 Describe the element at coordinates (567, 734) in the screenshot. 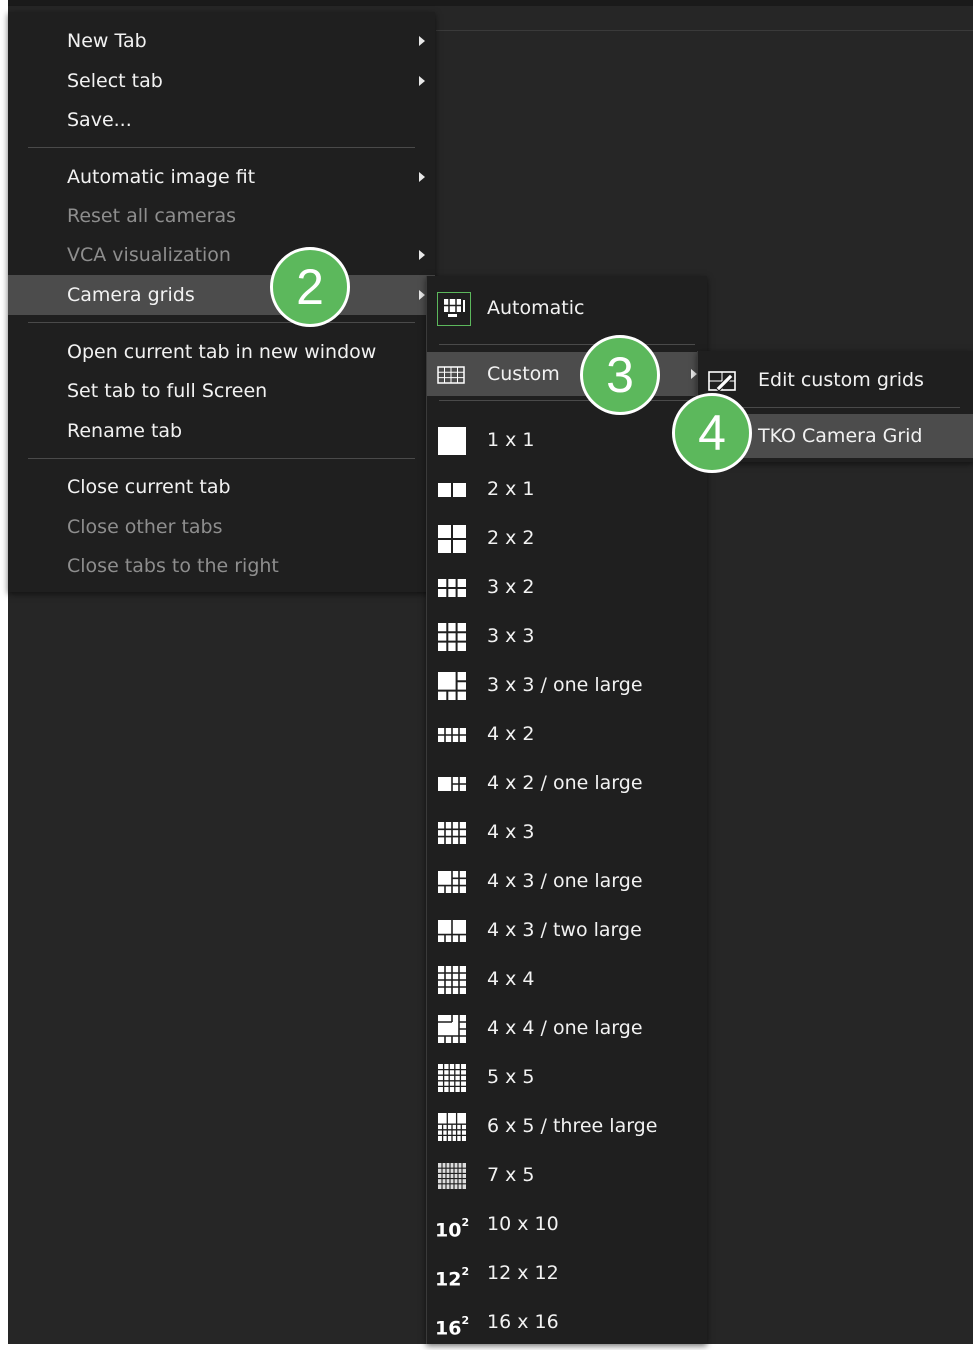

I see `grid-item-4x2: 4 x 2` at that location.